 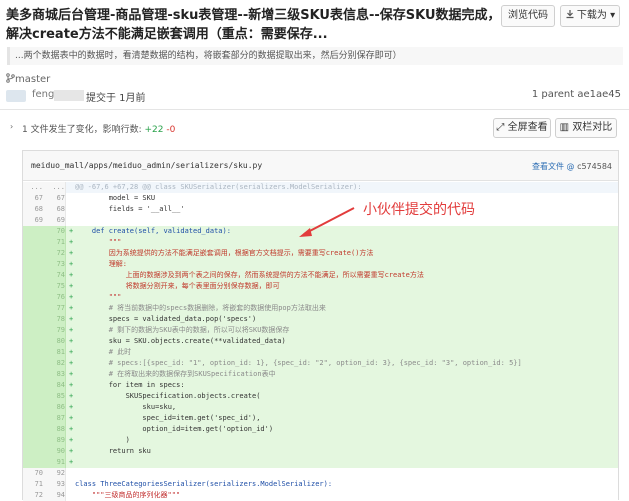 What do you see at coordinates (320, 308) in the screenshot?
I see `added-line: 77 + # 将当前数据中的specs数据删除，将嵌套的数据使用pop方法取出来` at bounding box center [320, 308].